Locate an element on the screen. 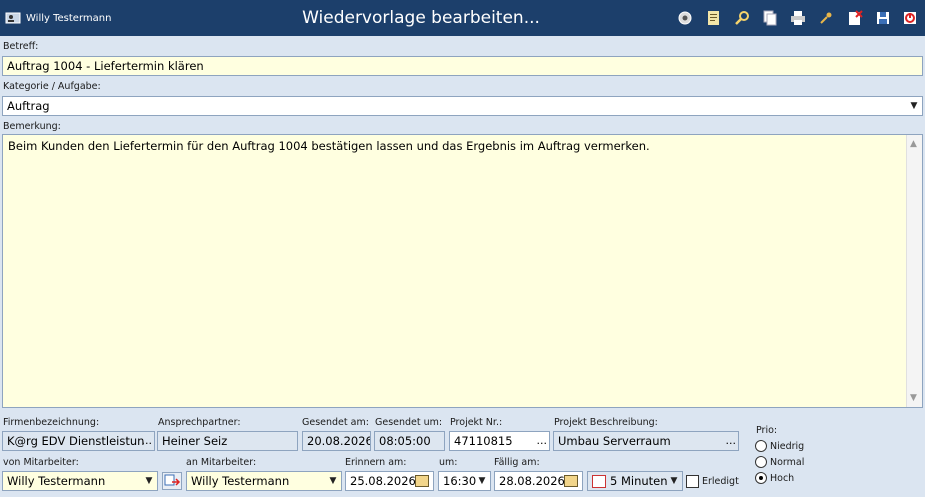 This screenshot has width=925, height=497. print-icon is located at coordinates (798, 18).